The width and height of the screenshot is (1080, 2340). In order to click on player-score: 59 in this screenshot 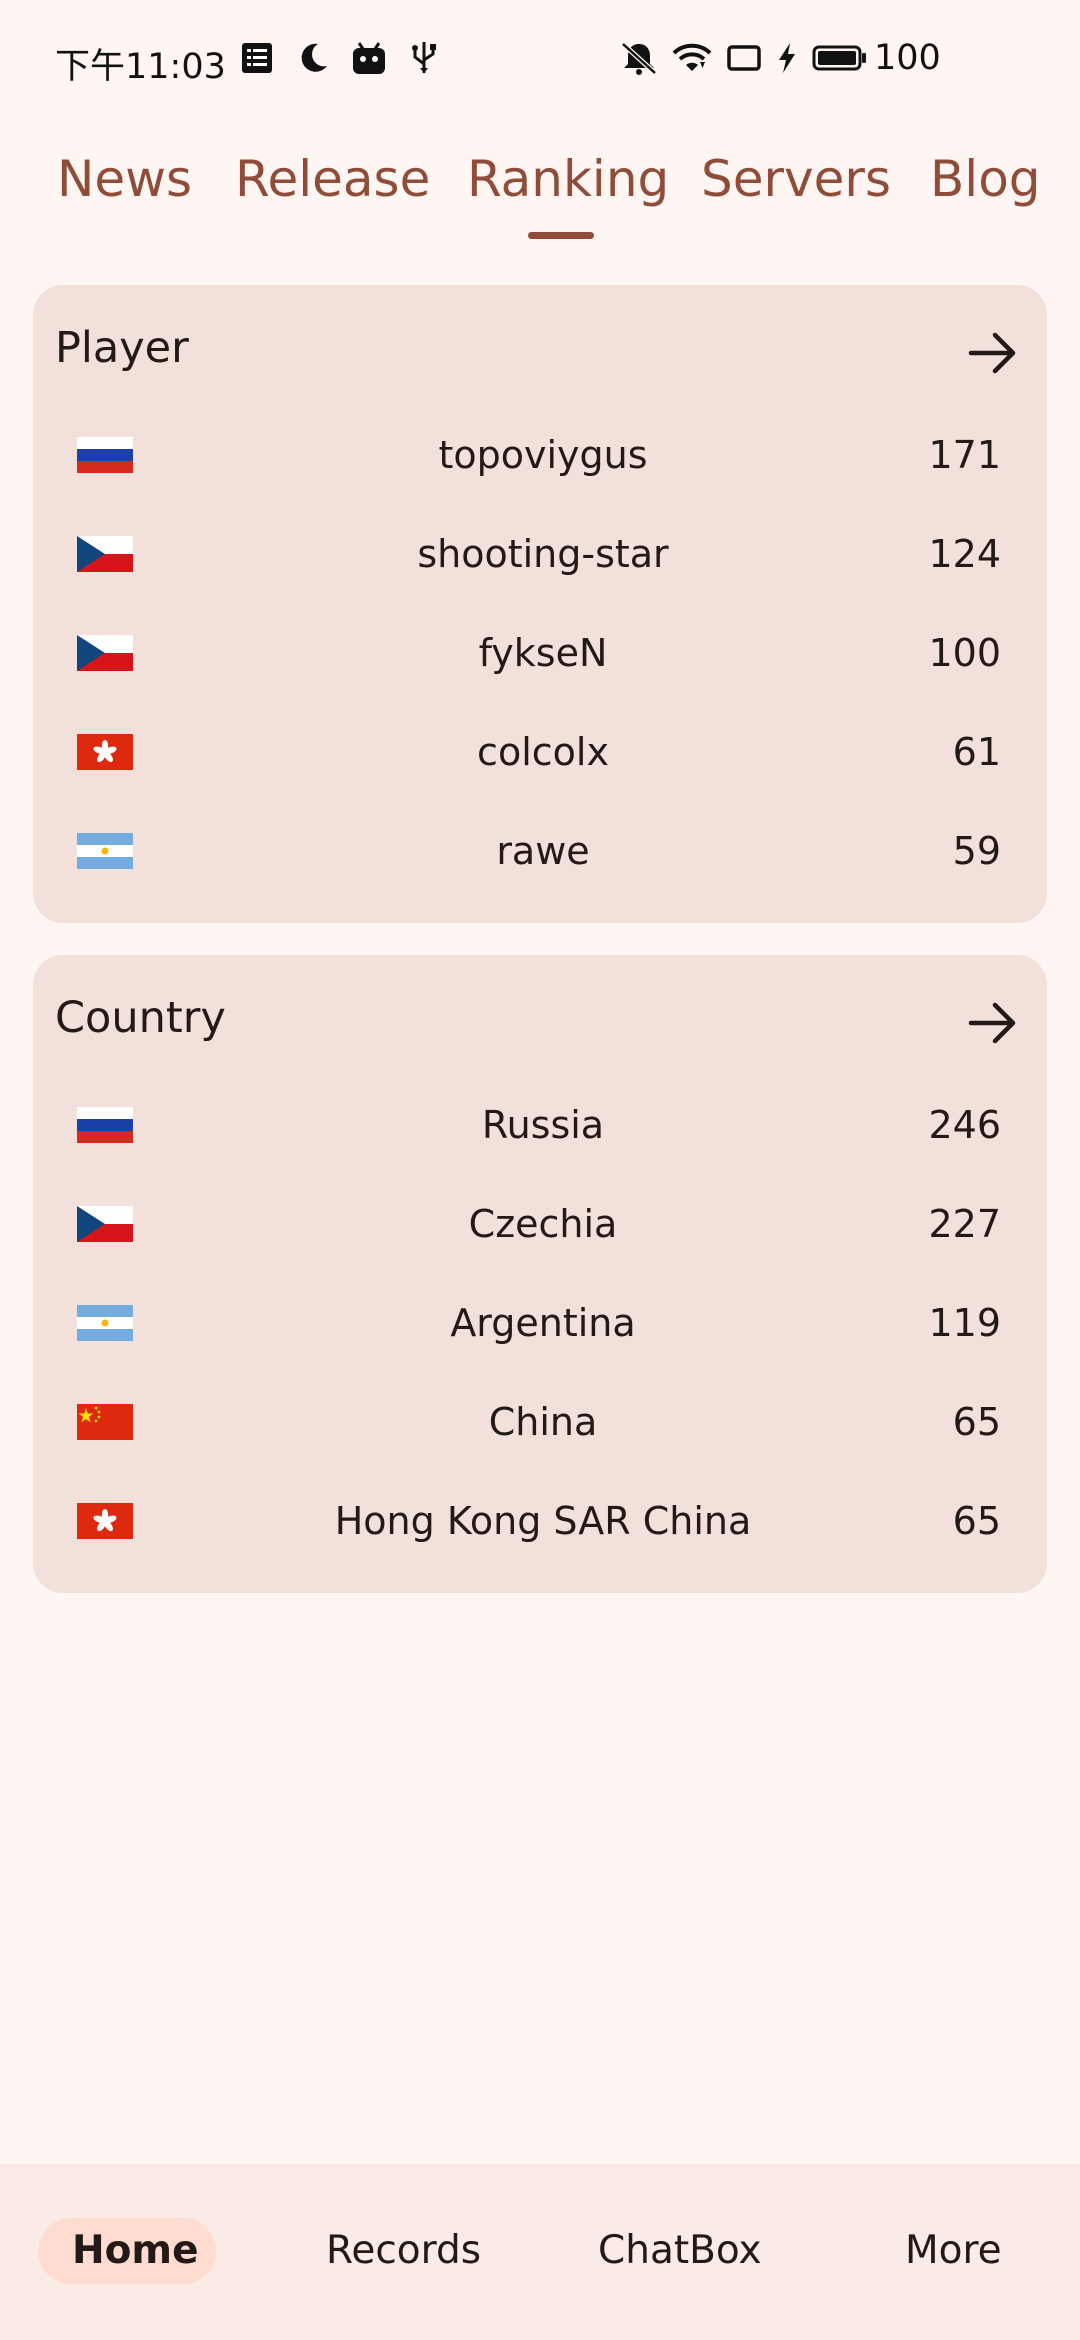, I will do `click(976, 851)`.